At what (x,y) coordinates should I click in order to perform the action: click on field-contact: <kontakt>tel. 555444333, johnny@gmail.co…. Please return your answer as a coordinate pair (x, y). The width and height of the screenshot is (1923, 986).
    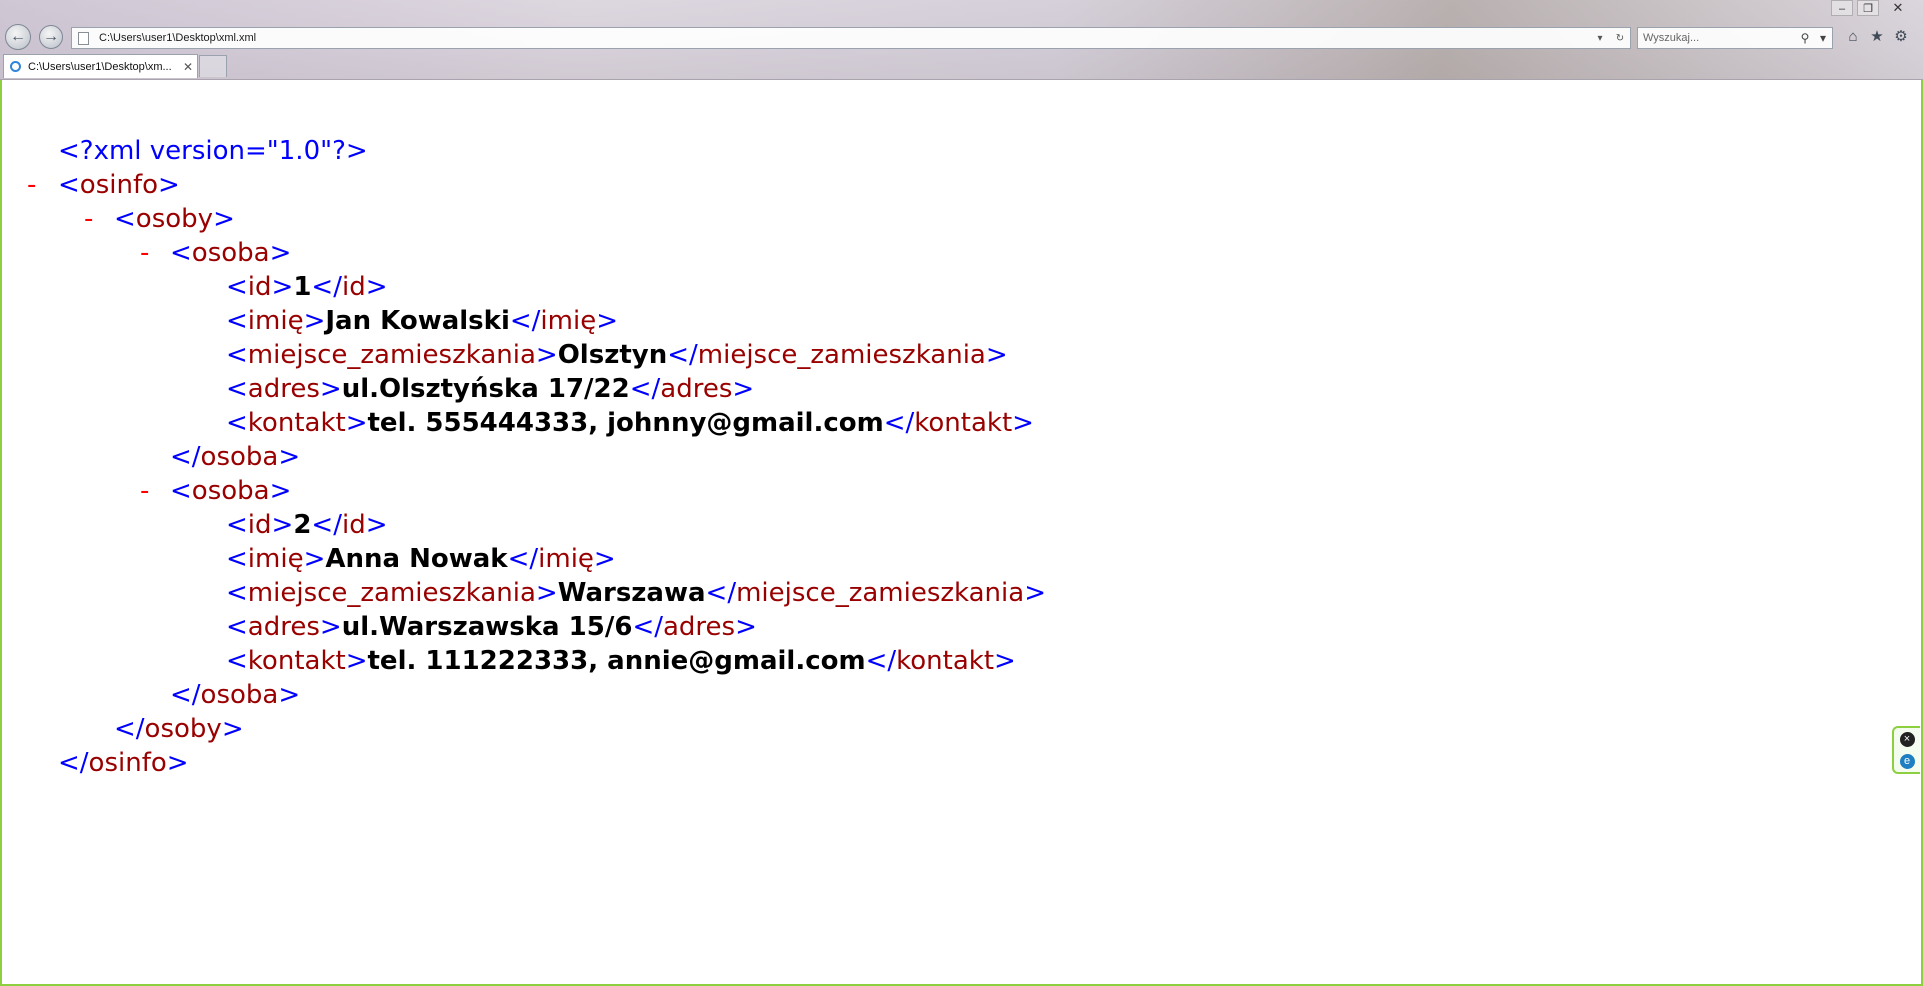
    Looking at the image, I should click on (630, 423).